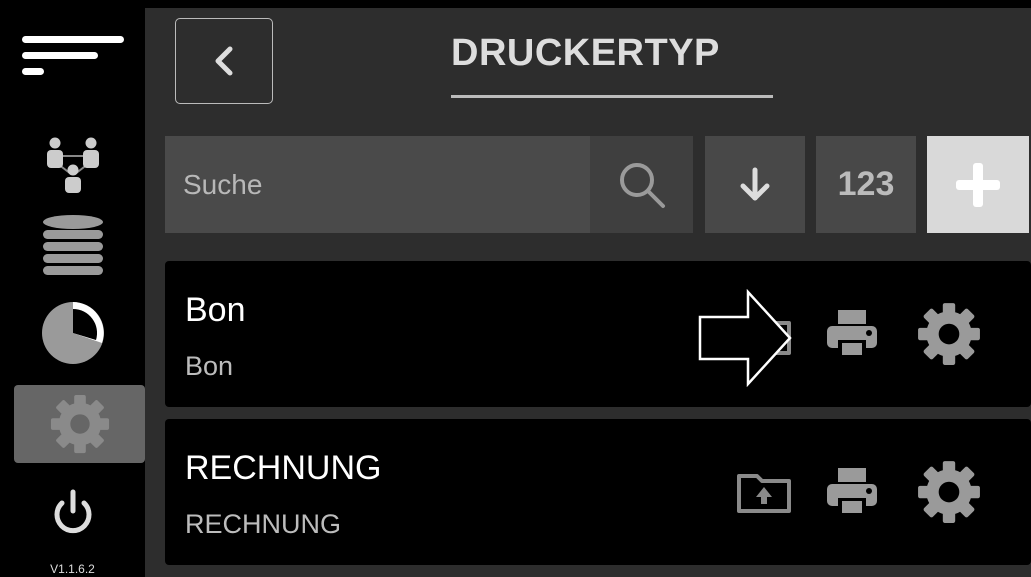  I want to click on sidebar: V1.1.6.2, so click(72, 288).